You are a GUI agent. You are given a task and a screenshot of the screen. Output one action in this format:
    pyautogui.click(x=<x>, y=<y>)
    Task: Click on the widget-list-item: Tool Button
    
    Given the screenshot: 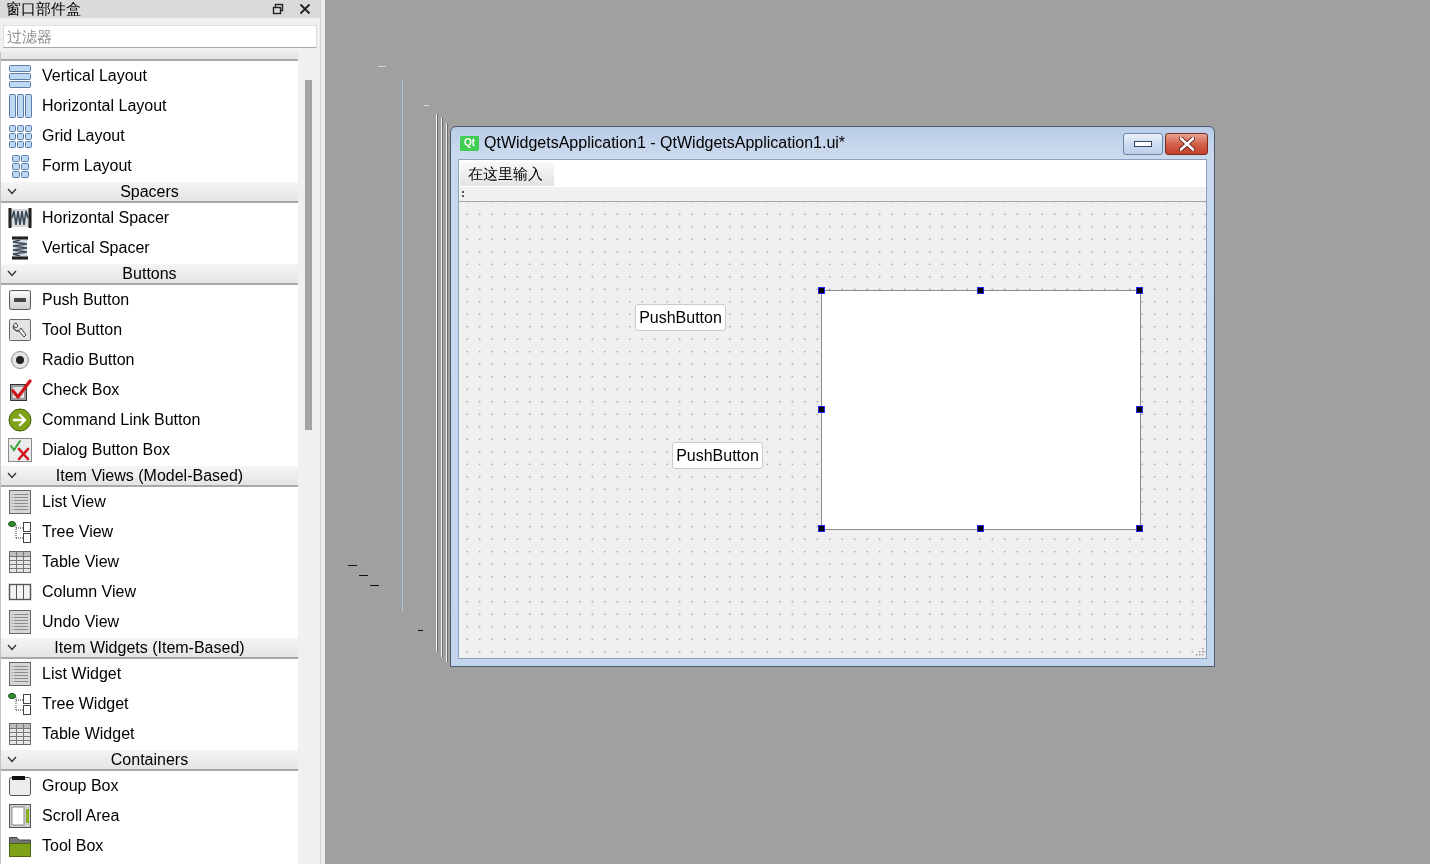 What is the action you would take?
    pyautogui.click(x=149, y=330)
    